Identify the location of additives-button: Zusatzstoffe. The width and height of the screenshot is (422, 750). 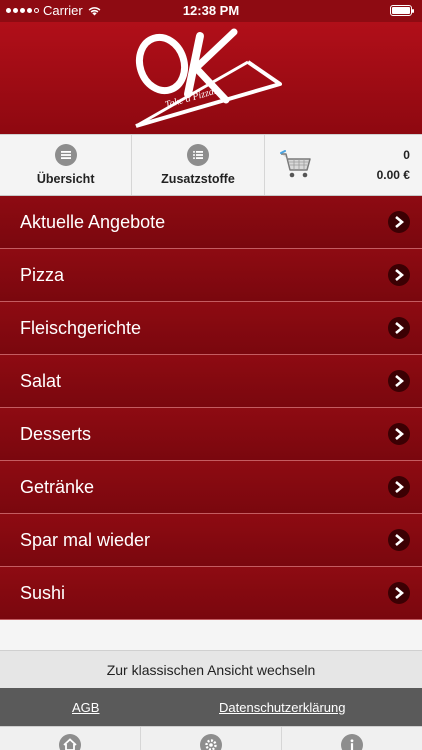
(198, 165).